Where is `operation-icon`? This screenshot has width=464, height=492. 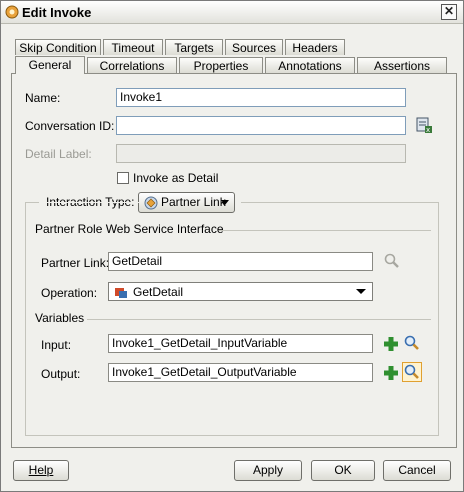
operation-icon is located at coordinates (121, 293).